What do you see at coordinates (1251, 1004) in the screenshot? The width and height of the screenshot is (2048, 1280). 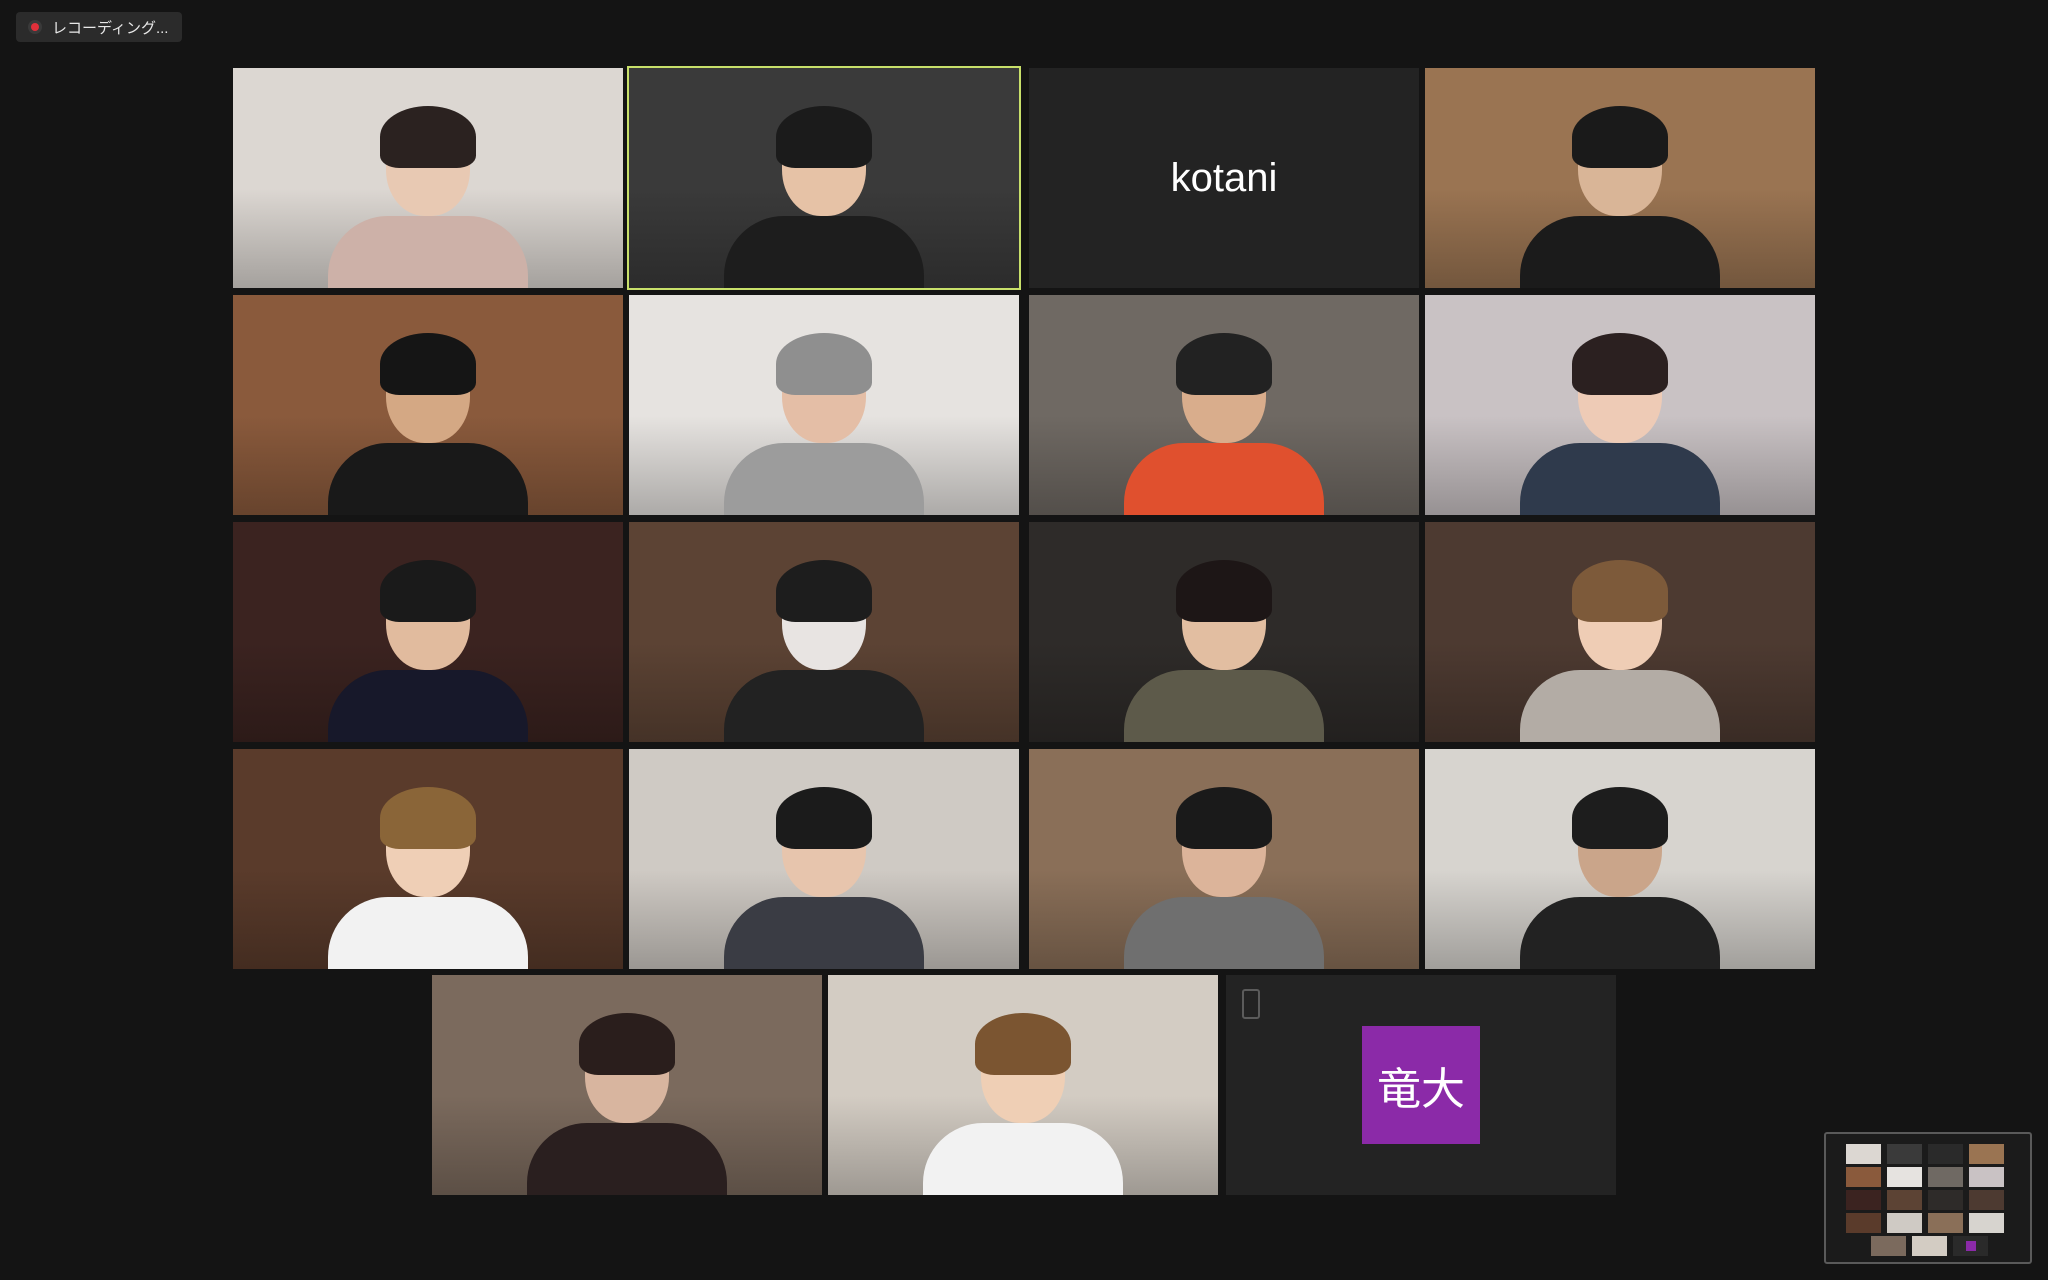 I see `muted-camera-icon` at bounding box center [1251, 1004].